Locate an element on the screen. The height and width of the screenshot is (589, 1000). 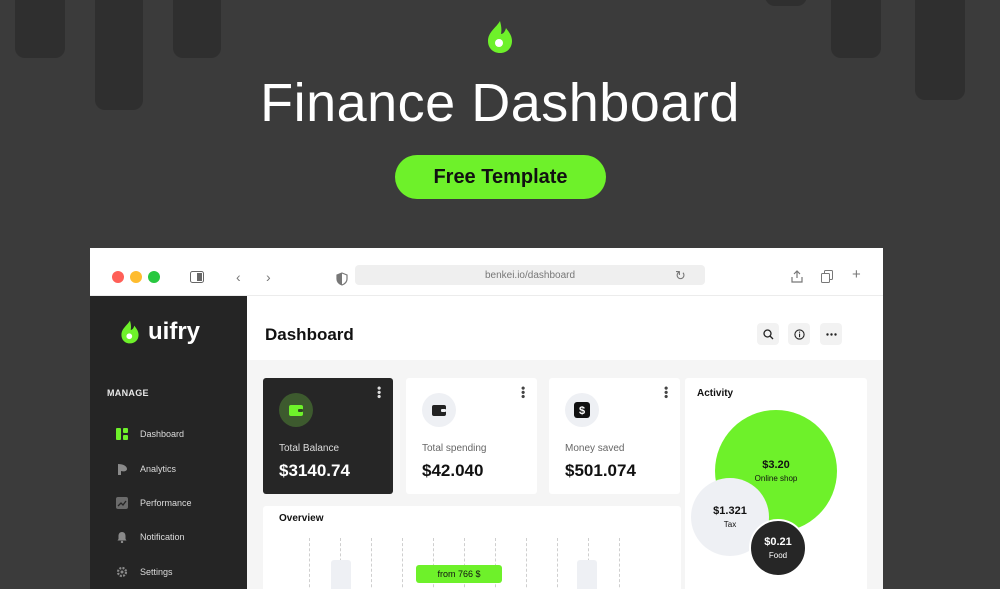
brand-name: uifry is located at coordinates (174, 331).